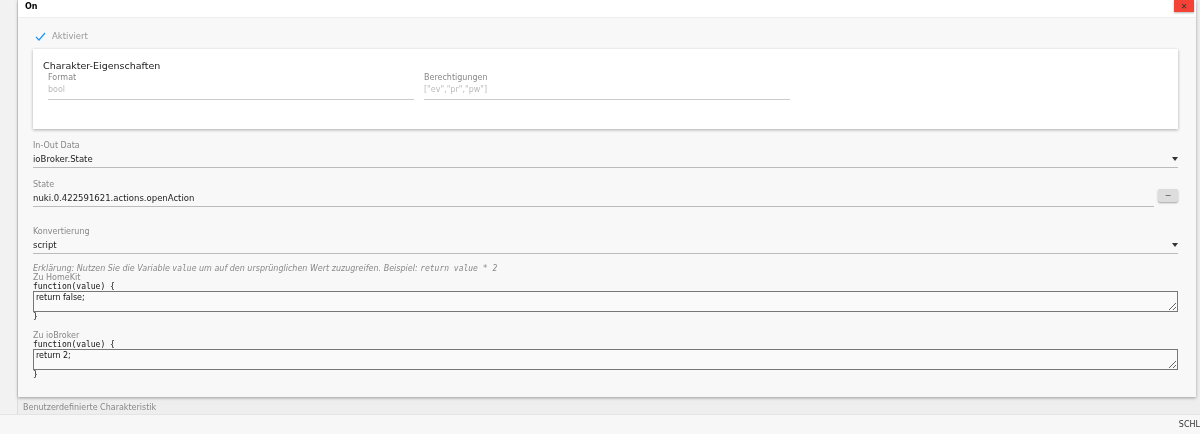 The image size is (1200, 434). What do you see at coordinates (102, 65) in the screenshot?
I see `card-title: Charakter-Eigenschaften` at bounding box center [102, 65].